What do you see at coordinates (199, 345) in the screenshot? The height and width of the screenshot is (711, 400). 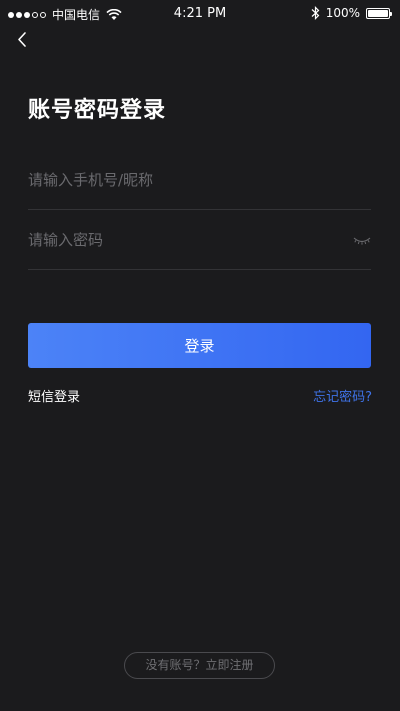 I see `login-button: 登录` at bounding box center [199, 345].